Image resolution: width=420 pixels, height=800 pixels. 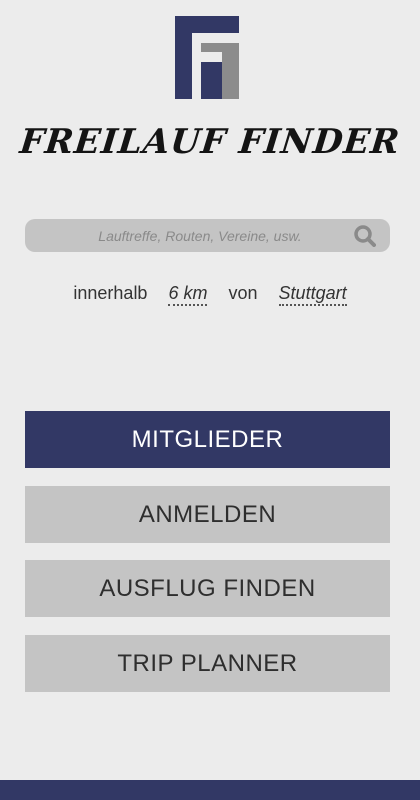 I want to click on search-bar, so click(x=207, y=235).